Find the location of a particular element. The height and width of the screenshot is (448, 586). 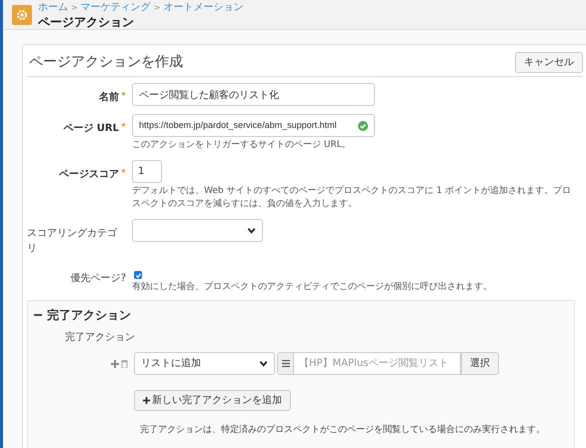

form-title: ページアクションを作成 is located at coordinates (106, 62).